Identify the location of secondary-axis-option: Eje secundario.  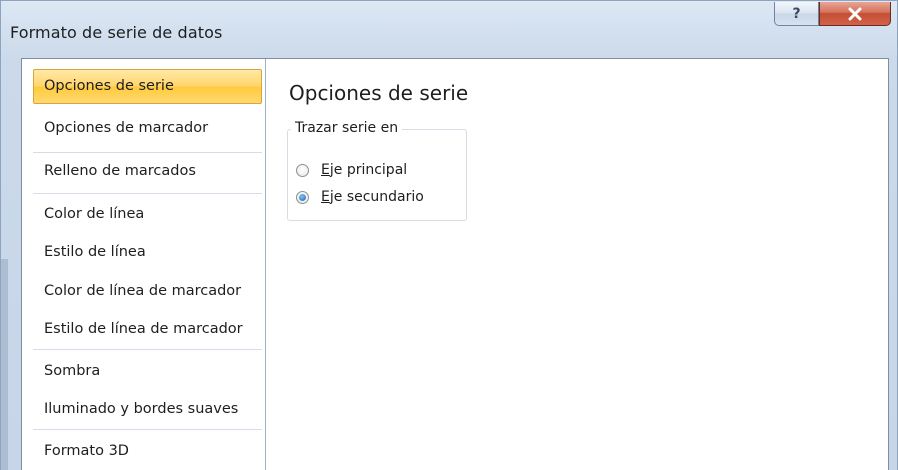
(360, 197).